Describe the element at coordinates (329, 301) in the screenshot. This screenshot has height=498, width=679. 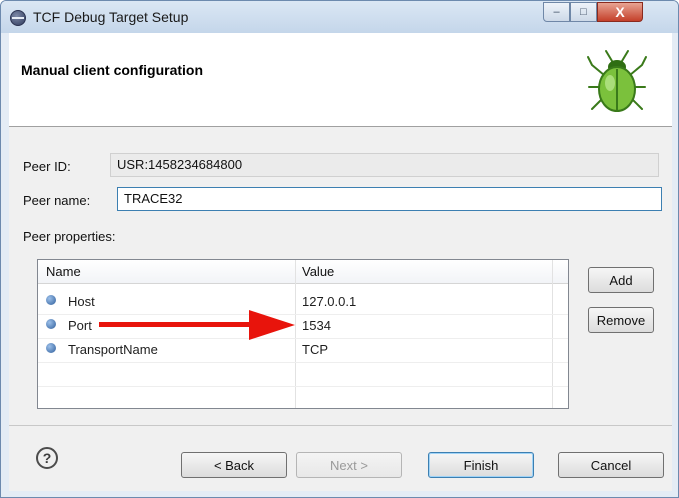
I see `row-value: 127.0.0.1` at that location.